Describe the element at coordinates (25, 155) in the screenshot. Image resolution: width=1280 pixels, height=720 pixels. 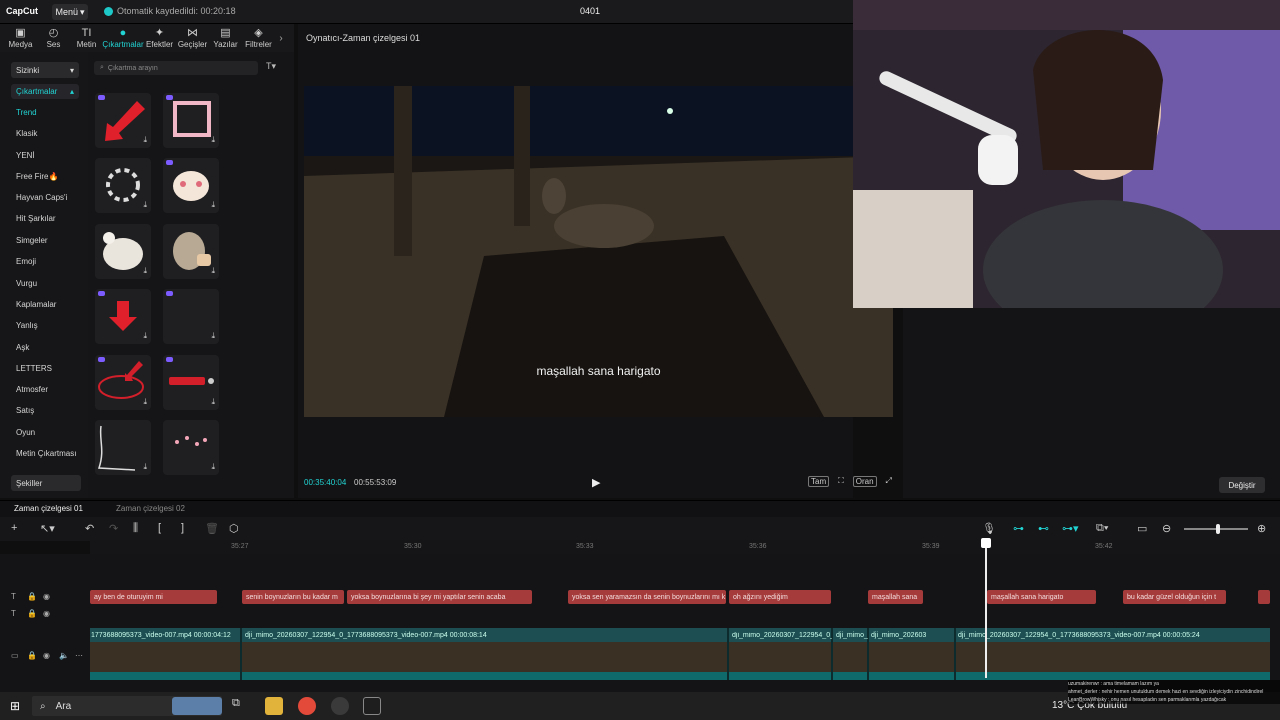
I see `category-item: YENİ` at that location.